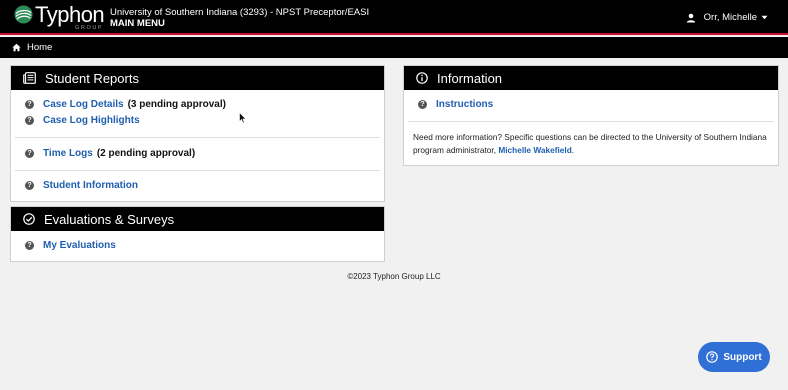 The height and width of the screenshot is (390, 788). I want to click on breadcrumb: Home, so click(394, 47).